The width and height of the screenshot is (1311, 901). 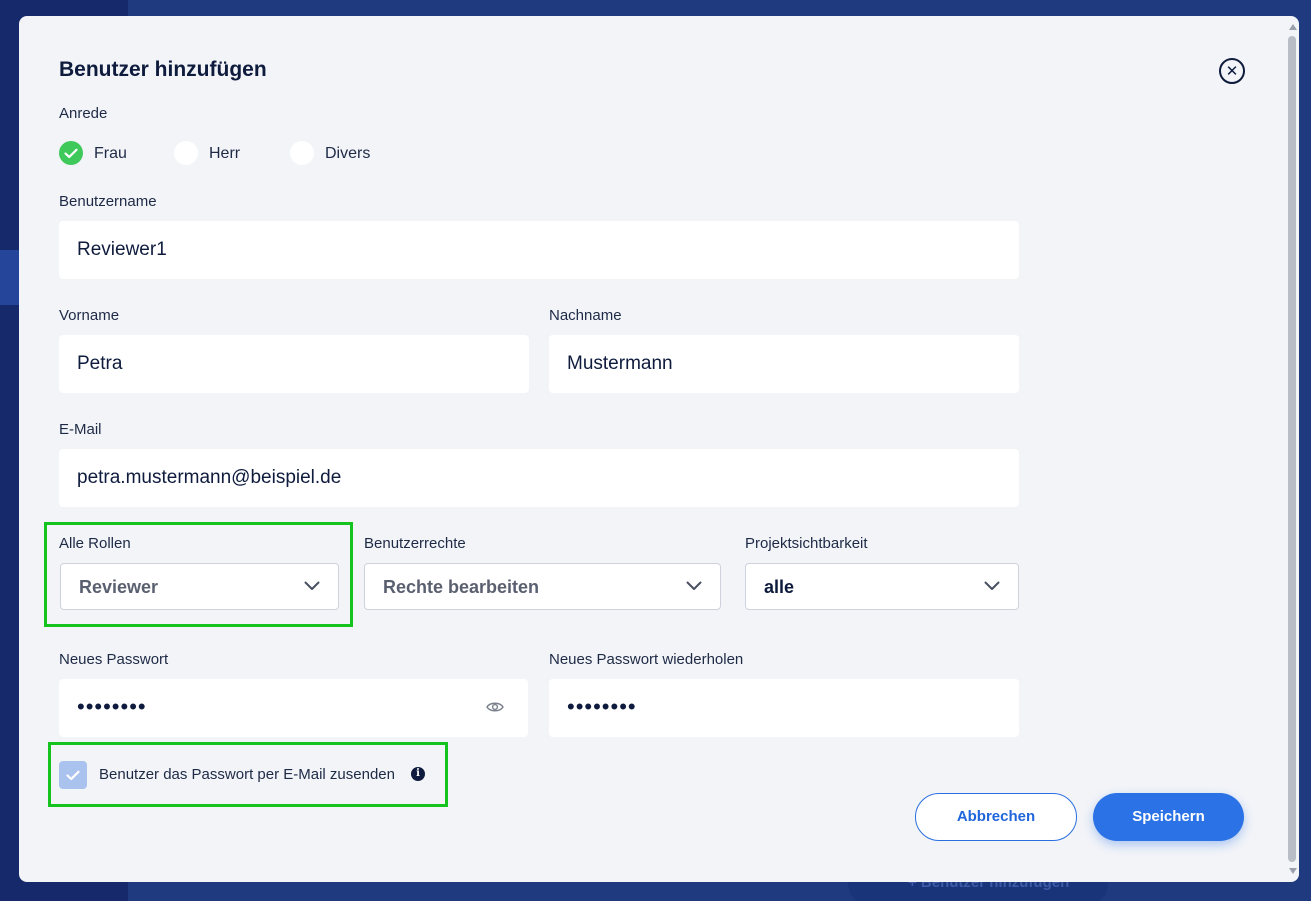 I want to click on lastname-label: Nachname, so click(x=585, y=315).